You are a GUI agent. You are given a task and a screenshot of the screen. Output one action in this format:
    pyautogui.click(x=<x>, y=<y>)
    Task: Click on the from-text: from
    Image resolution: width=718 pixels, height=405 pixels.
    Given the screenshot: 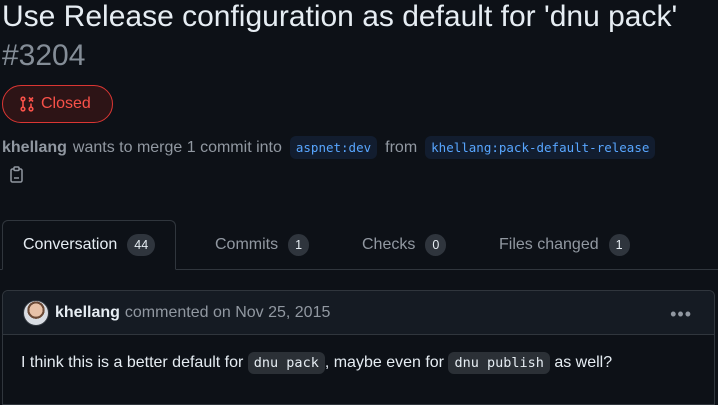 What is the action you would take?
    pyautogui.click(x=401, y=147)
    